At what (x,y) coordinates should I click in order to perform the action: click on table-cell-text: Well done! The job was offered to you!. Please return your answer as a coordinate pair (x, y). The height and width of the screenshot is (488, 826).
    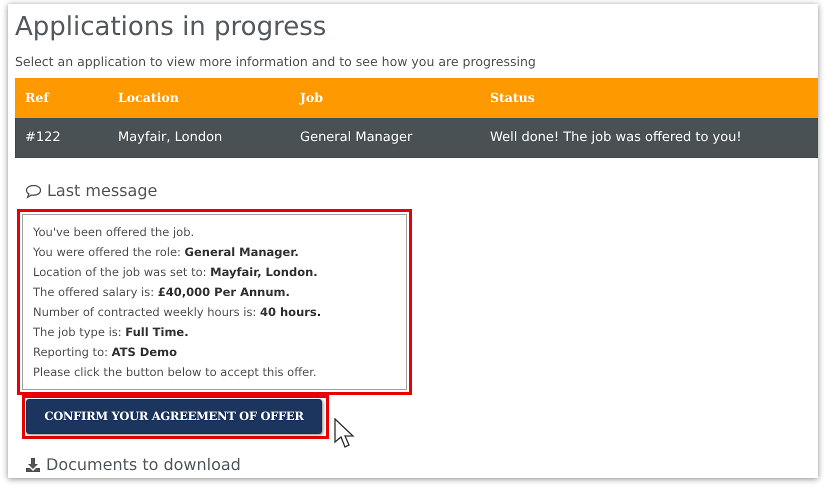
    Looking at the image, I should click on (616, 138).